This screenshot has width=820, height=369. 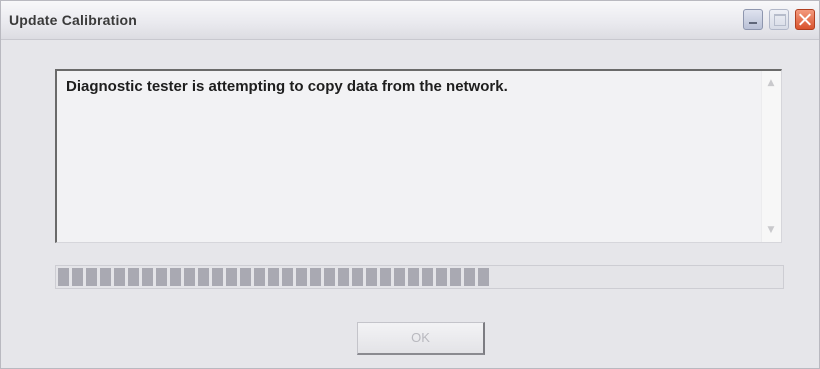 What do you see at coordinates (275, 277) in the screenshot?
I see `progress-fill` at bounding box center [275, 277].